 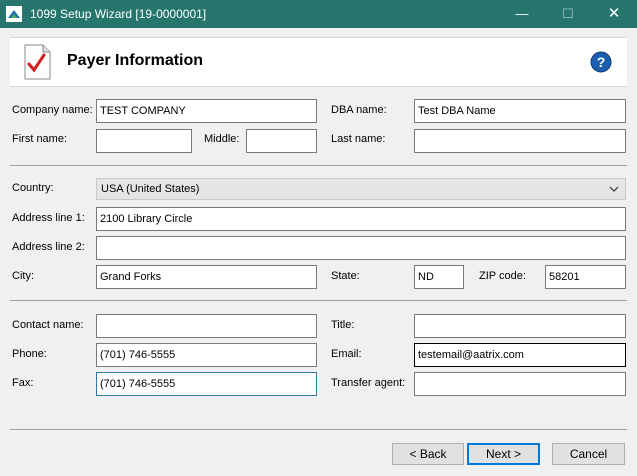 I want to click on next-button: Next >, so click(x=503, y=454).